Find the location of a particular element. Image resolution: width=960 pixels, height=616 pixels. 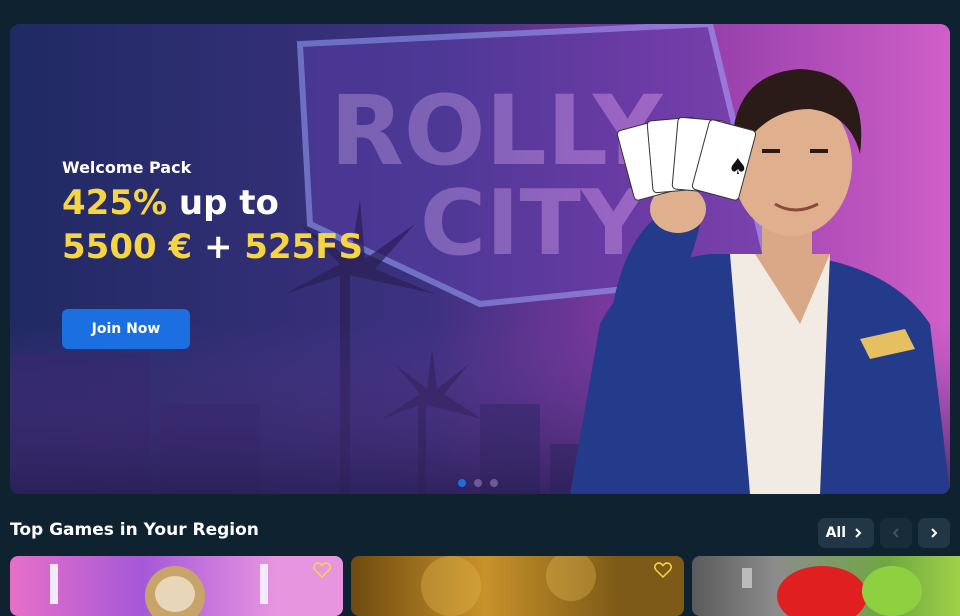

promo-headline-line1: 425% up to is located at coordinates (212, 203).